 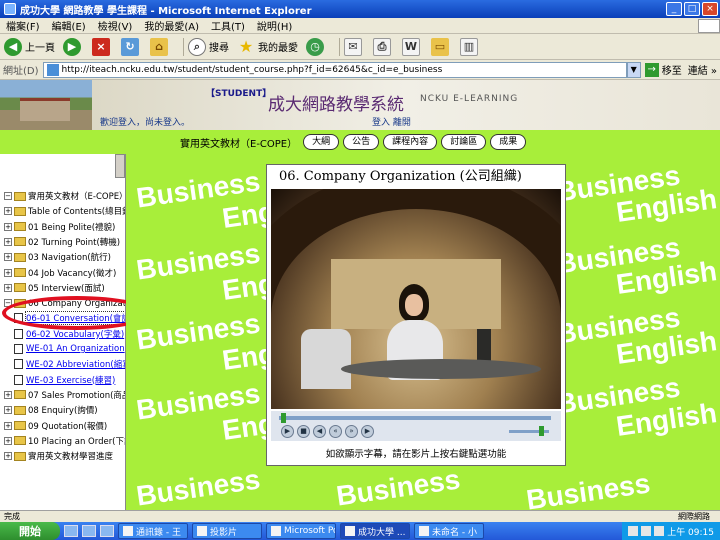 I want to click on minimize-button: _, so click(x=674, y=9).